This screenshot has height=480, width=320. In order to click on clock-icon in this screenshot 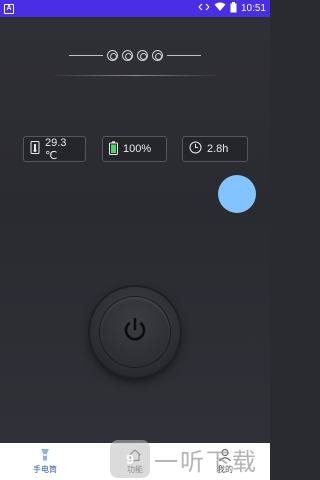, I will do `click(195, 149)`.